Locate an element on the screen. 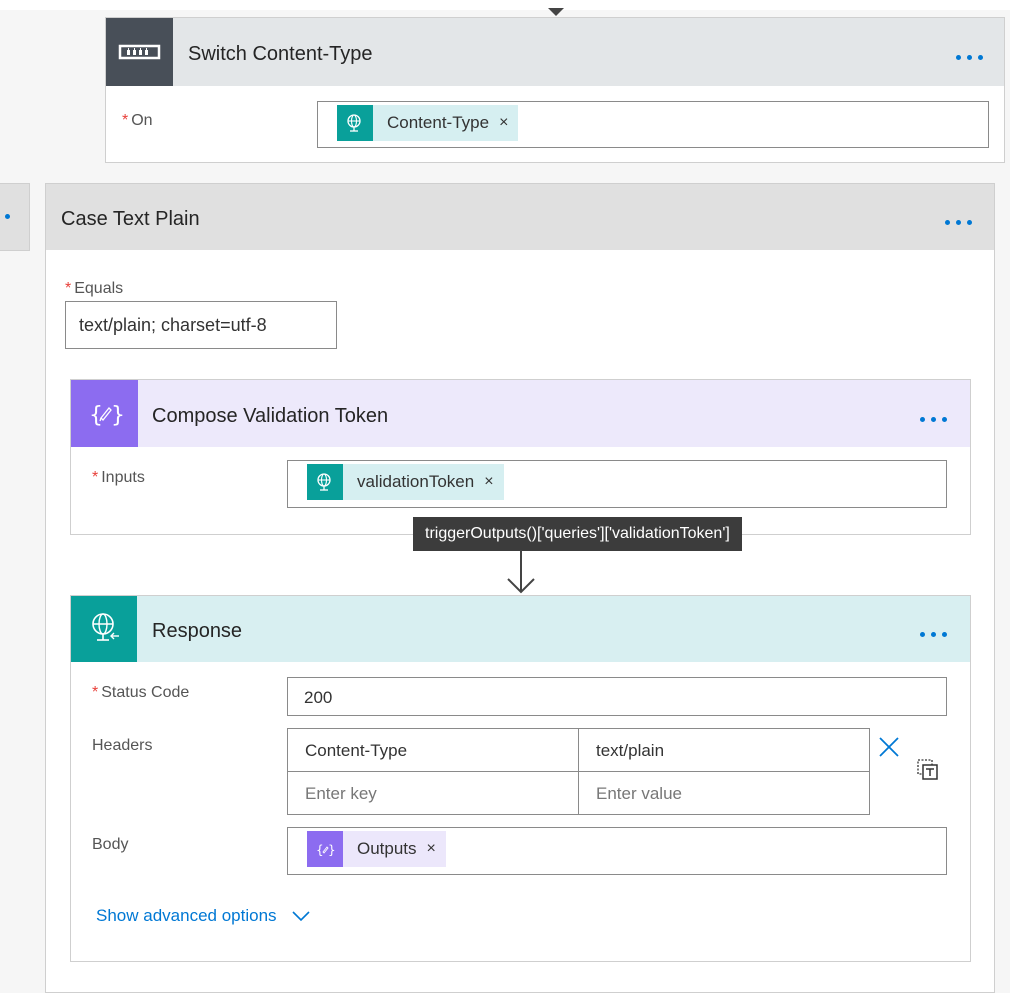  token-icon-tile: { } is located at coordinates (325, 849).